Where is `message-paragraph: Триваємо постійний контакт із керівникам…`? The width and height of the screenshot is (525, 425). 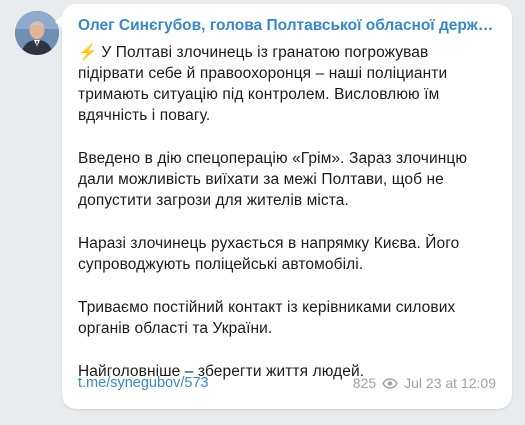
message-paragraph: Триваємо постійний контакт із керівникам… is located at coordinates (267, 318).